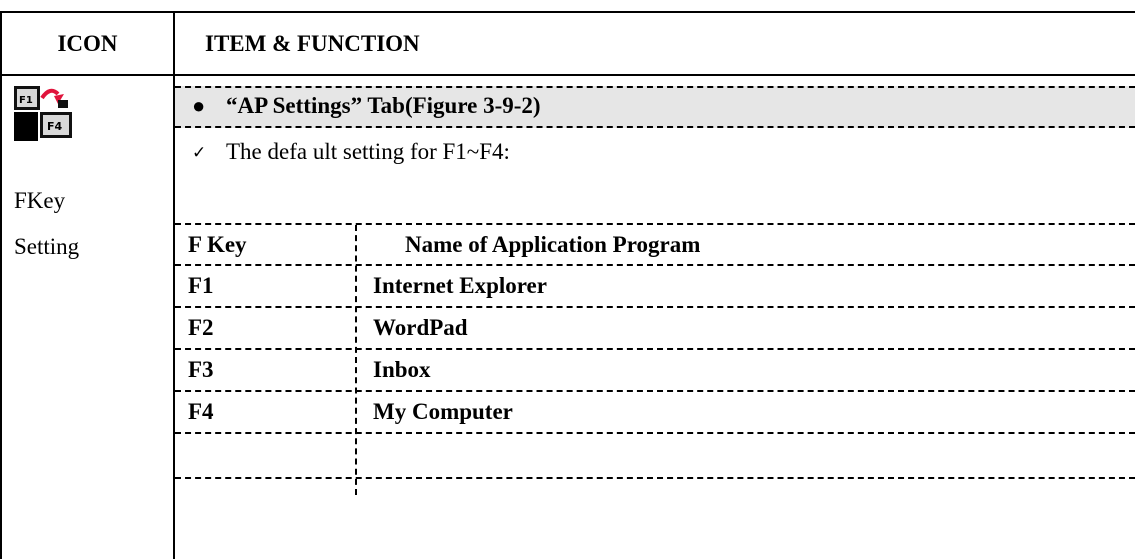  What do you see at coordinates (201, 285) in the screenshot?
I see `table-row-key: F1` at bounding box center [201, 285].